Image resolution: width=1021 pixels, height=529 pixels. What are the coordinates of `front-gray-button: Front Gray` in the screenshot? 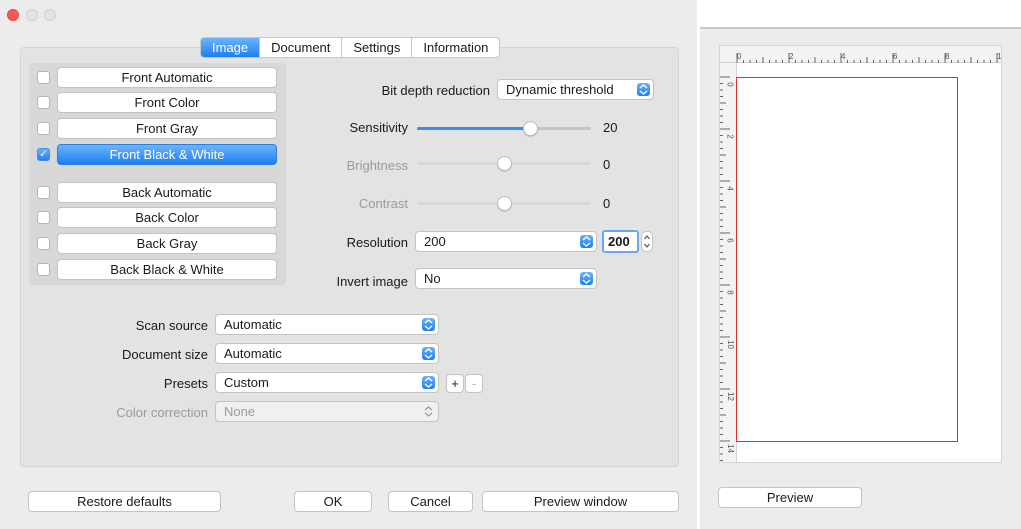 It's located at (167, 128).